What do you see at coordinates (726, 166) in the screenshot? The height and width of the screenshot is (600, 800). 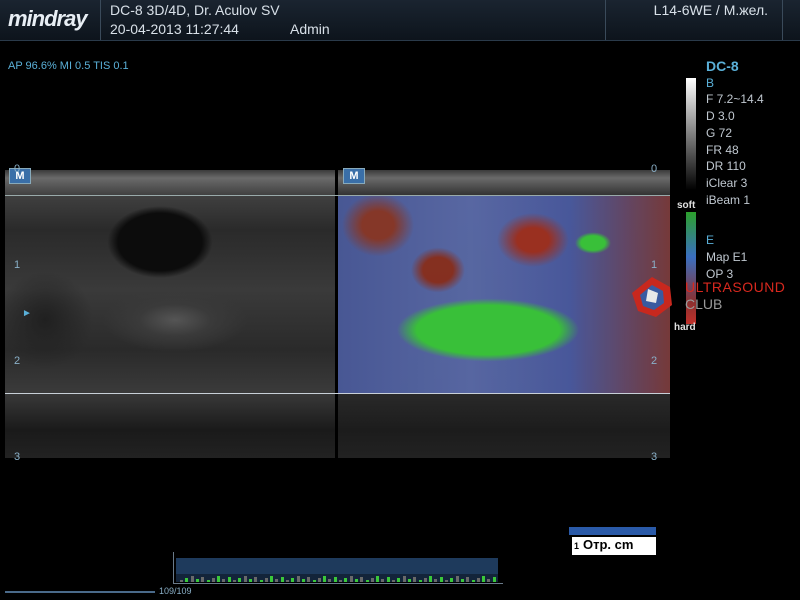 I see `param-dynamic-range: DR 110` at bounding box center [726, 166].